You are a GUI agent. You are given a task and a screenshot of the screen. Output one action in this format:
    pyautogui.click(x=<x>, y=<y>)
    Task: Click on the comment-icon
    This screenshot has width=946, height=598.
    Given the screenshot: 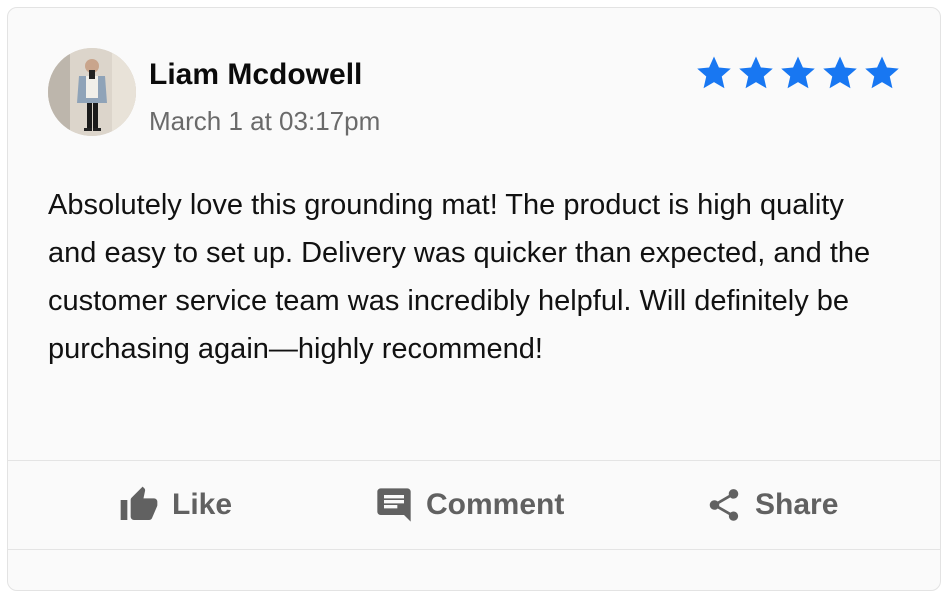 What is the action you would take?
    pyautogui.click(x=394, y=505)
    